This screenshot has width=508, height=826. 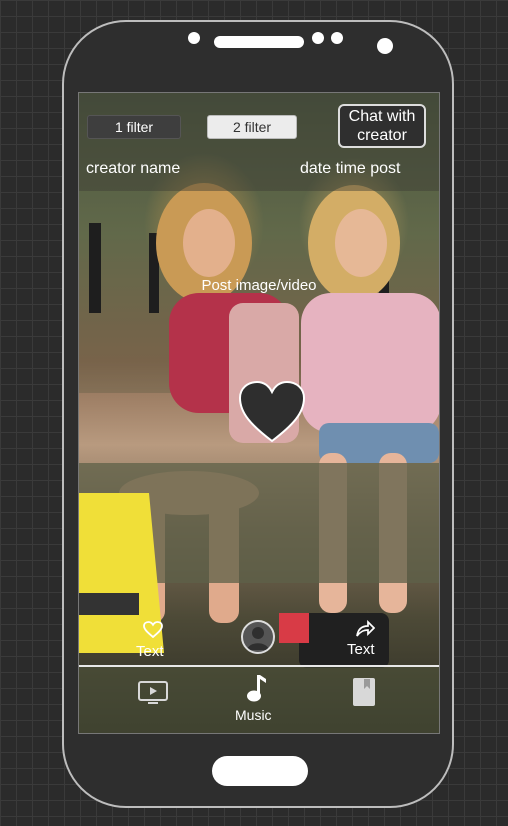 What do you see at coordinates (194, 38) in the screenshot?
I see `camera-dot-left` at bounding box center [194, 38].